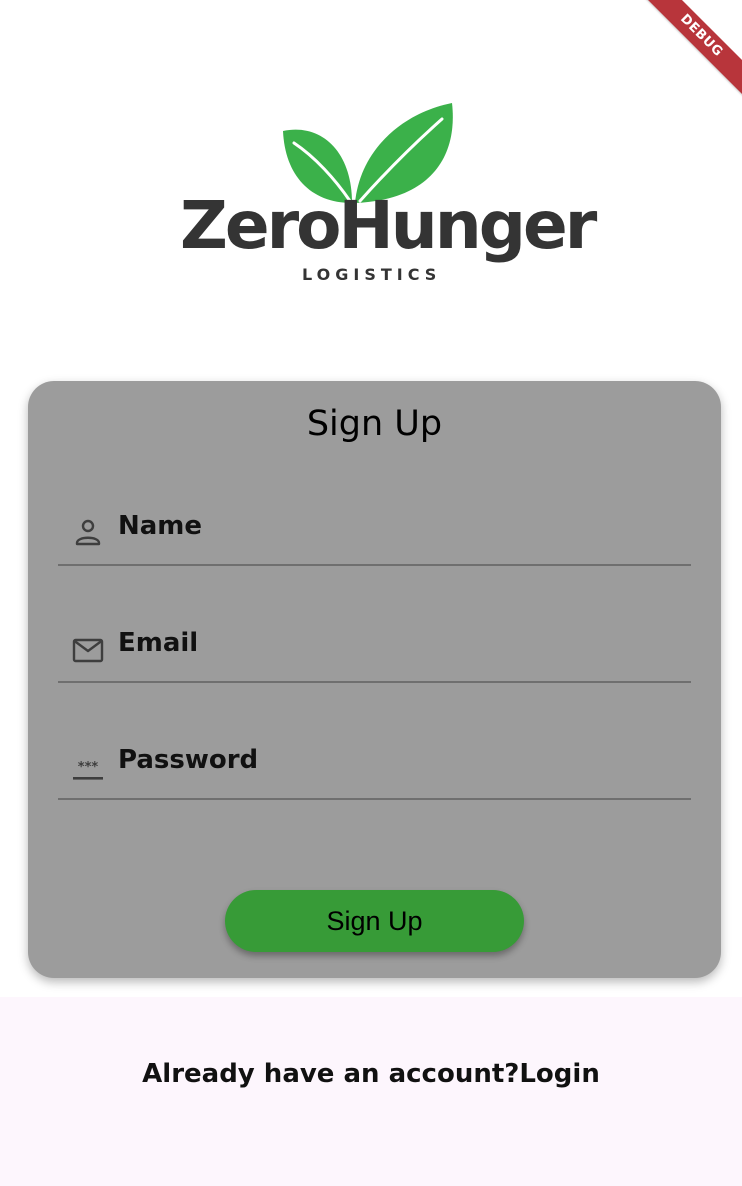  I want to click on zerohunger-logo: ZeroHunger LOGISTICS, so click(383, 195).